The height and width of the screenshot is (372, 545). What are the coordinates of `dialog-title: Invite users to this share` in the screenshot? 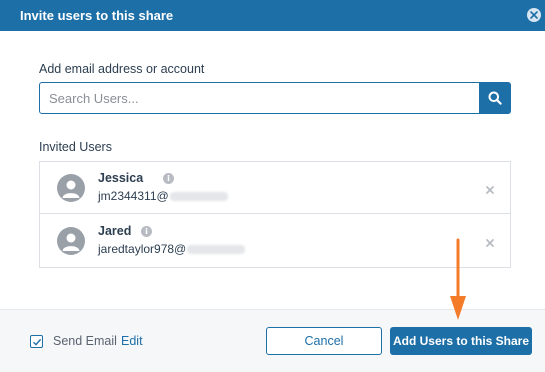 It's located at (97, 15).